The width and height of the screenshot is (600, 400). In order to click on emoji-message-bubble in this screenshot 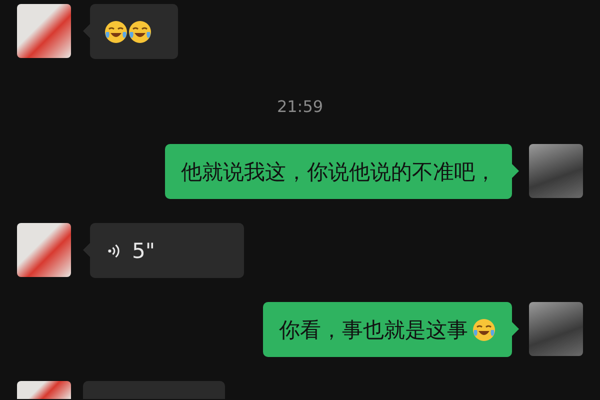, I will do `click(134, 31)`.